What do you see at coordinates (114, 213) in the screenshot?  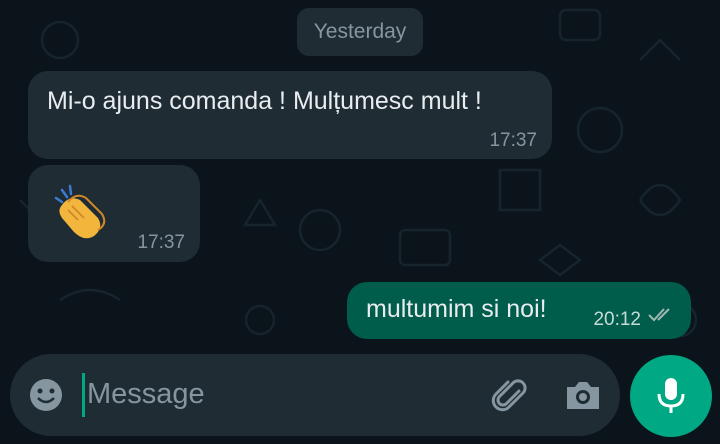 I see `incoming-emoji-message: 17:37` at bounding box center [114, 213].